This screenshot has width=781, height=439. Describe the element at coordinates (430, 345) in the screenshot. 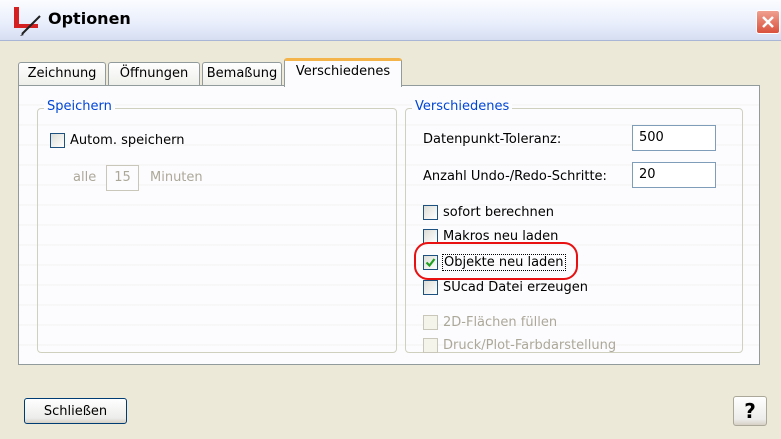

I see `option-druck-plot-farbdarstellung-box` at that location.